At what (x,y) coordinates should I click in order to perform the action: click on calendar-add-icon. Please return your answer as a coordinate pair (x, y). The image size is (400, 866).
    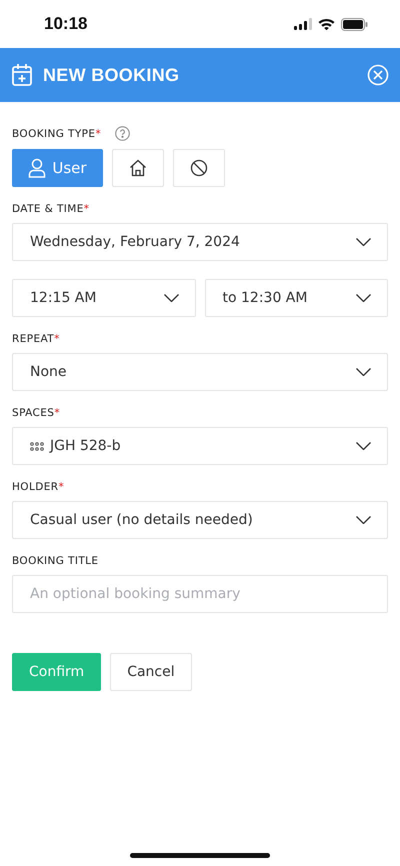
    Looking at the image, I should click on (22, 75).